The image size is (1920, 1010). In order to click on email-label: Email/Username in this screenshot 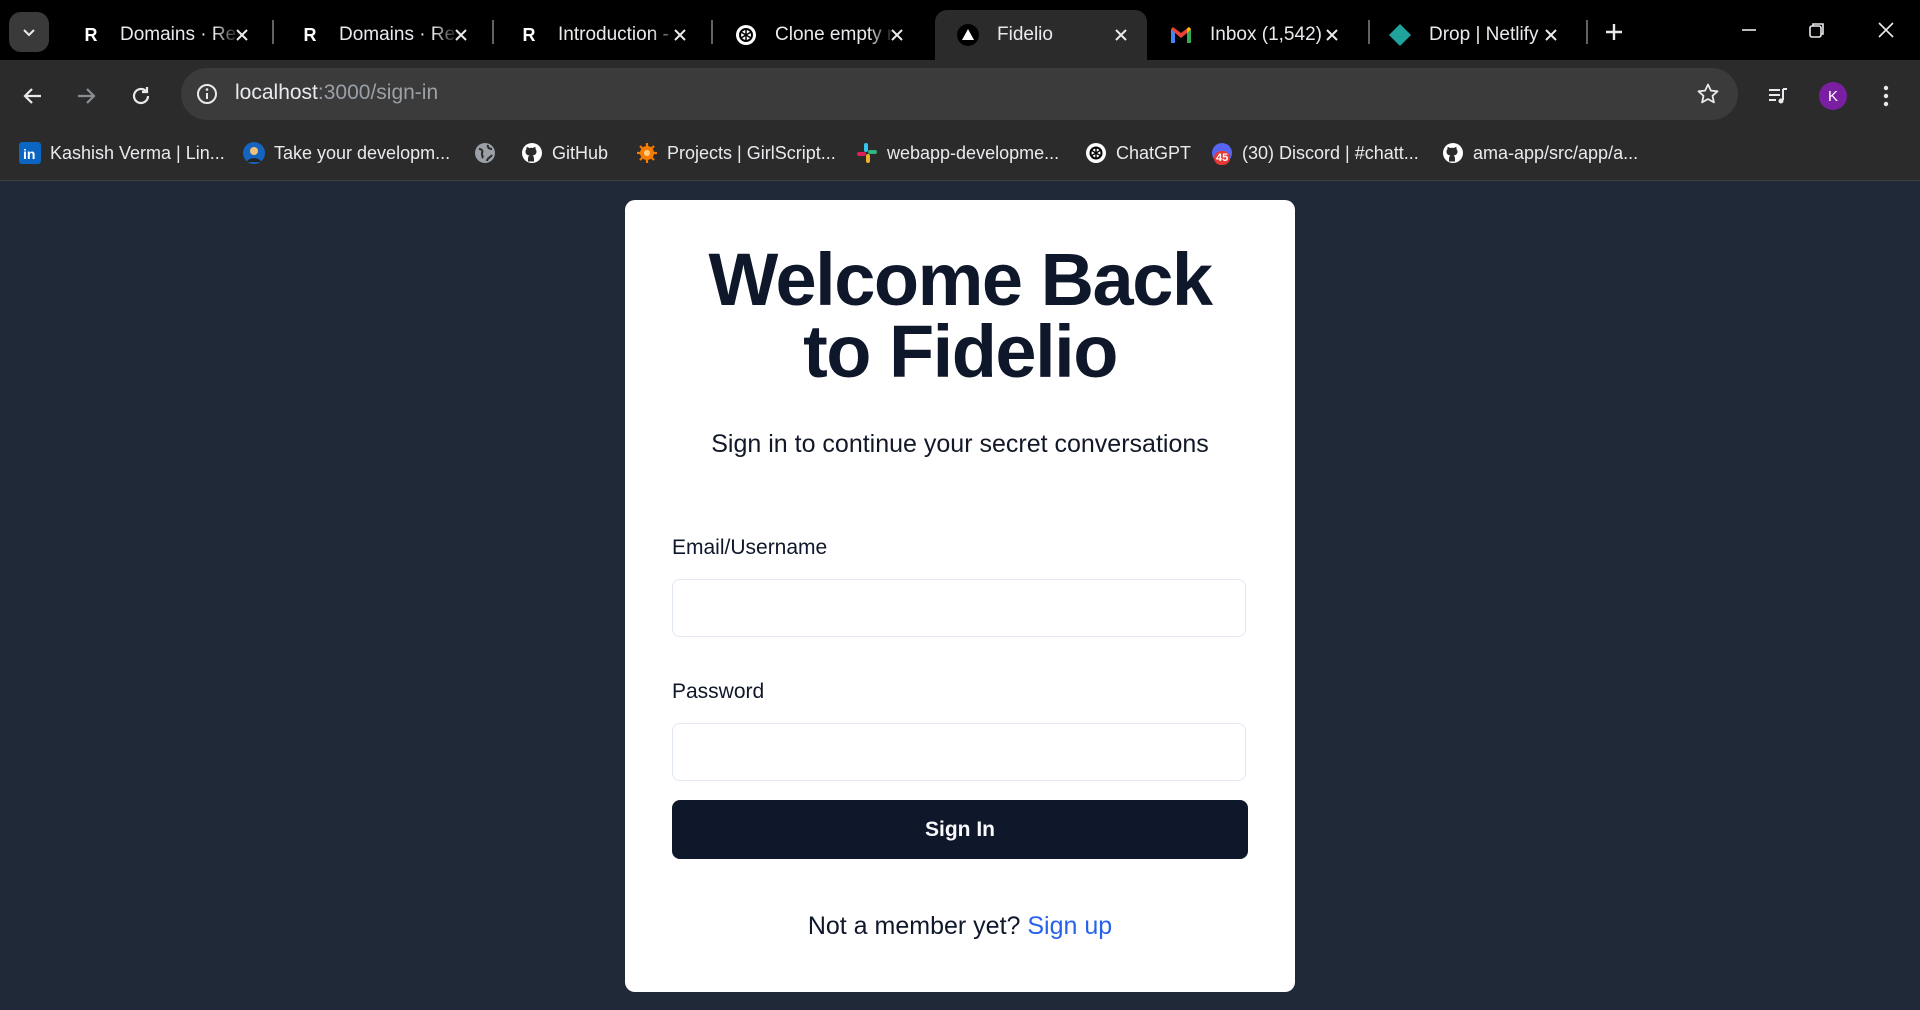, I will do `click(750, 547)`.